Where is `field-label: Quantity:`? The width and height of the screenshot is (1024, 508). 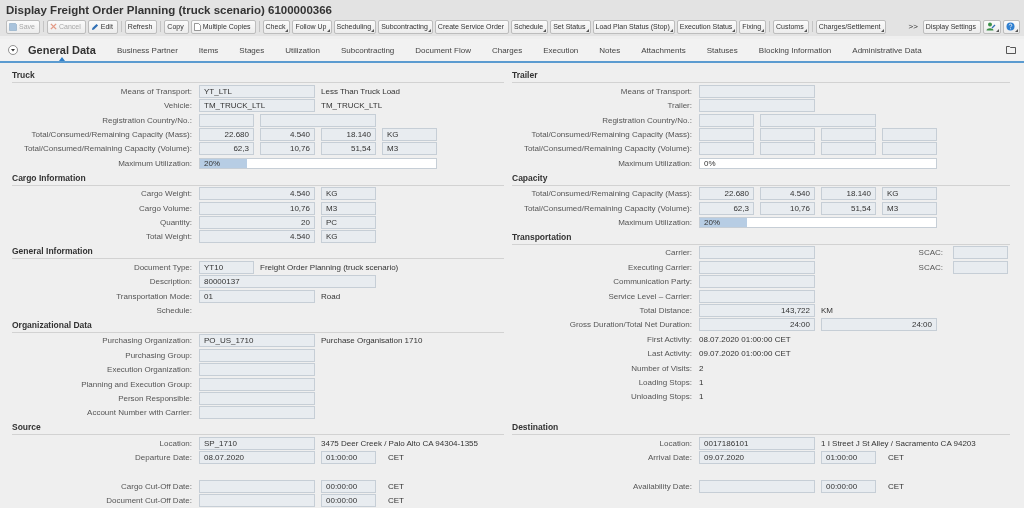
field-label: Quantity: is located at coordinates (175, 223).